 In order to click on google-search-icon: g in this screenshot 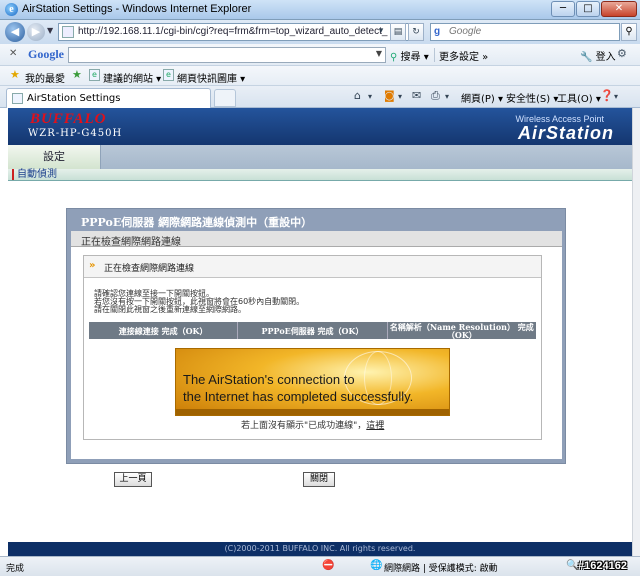, I will do `click(437, 31)`.